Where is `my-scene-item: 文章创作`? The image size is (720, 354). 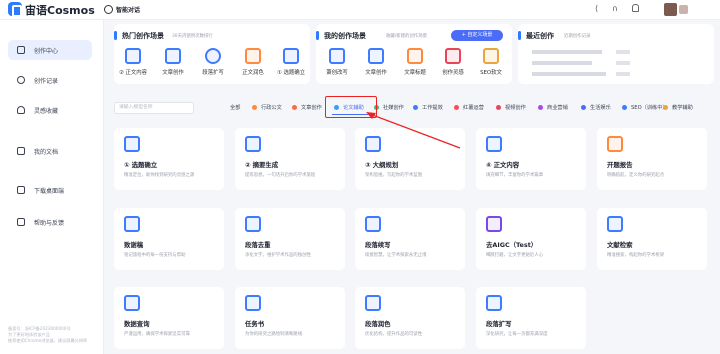
my-scene-item: 文章创作 is located at coordinates (376, 62).